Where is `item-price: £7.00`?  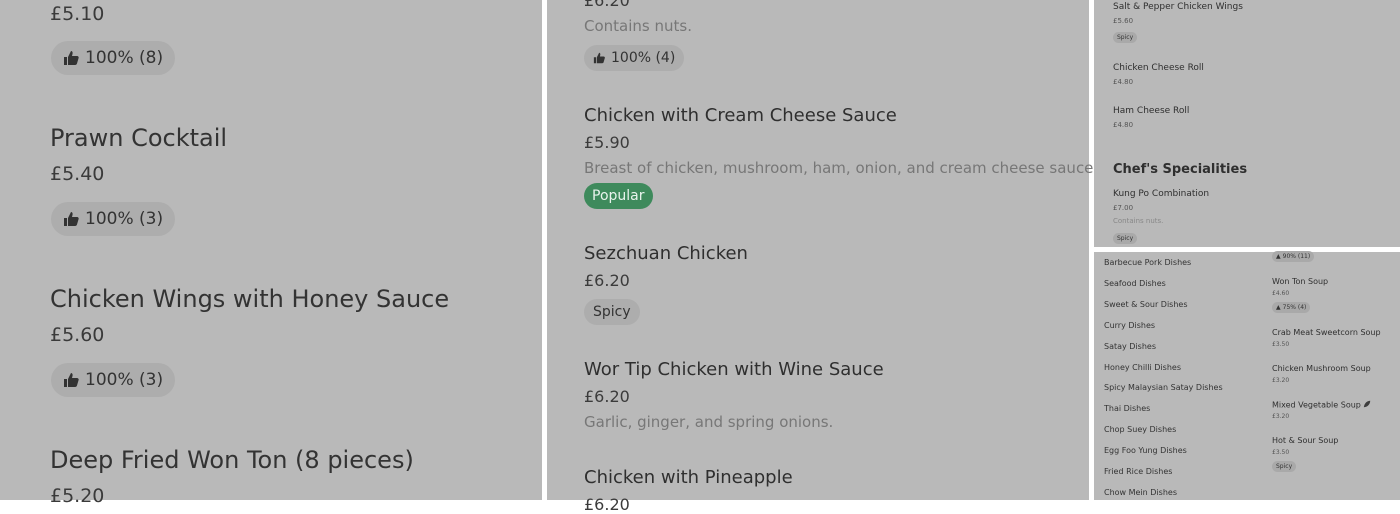 item-price: £7.00 is located at coordinates (1123, 208).